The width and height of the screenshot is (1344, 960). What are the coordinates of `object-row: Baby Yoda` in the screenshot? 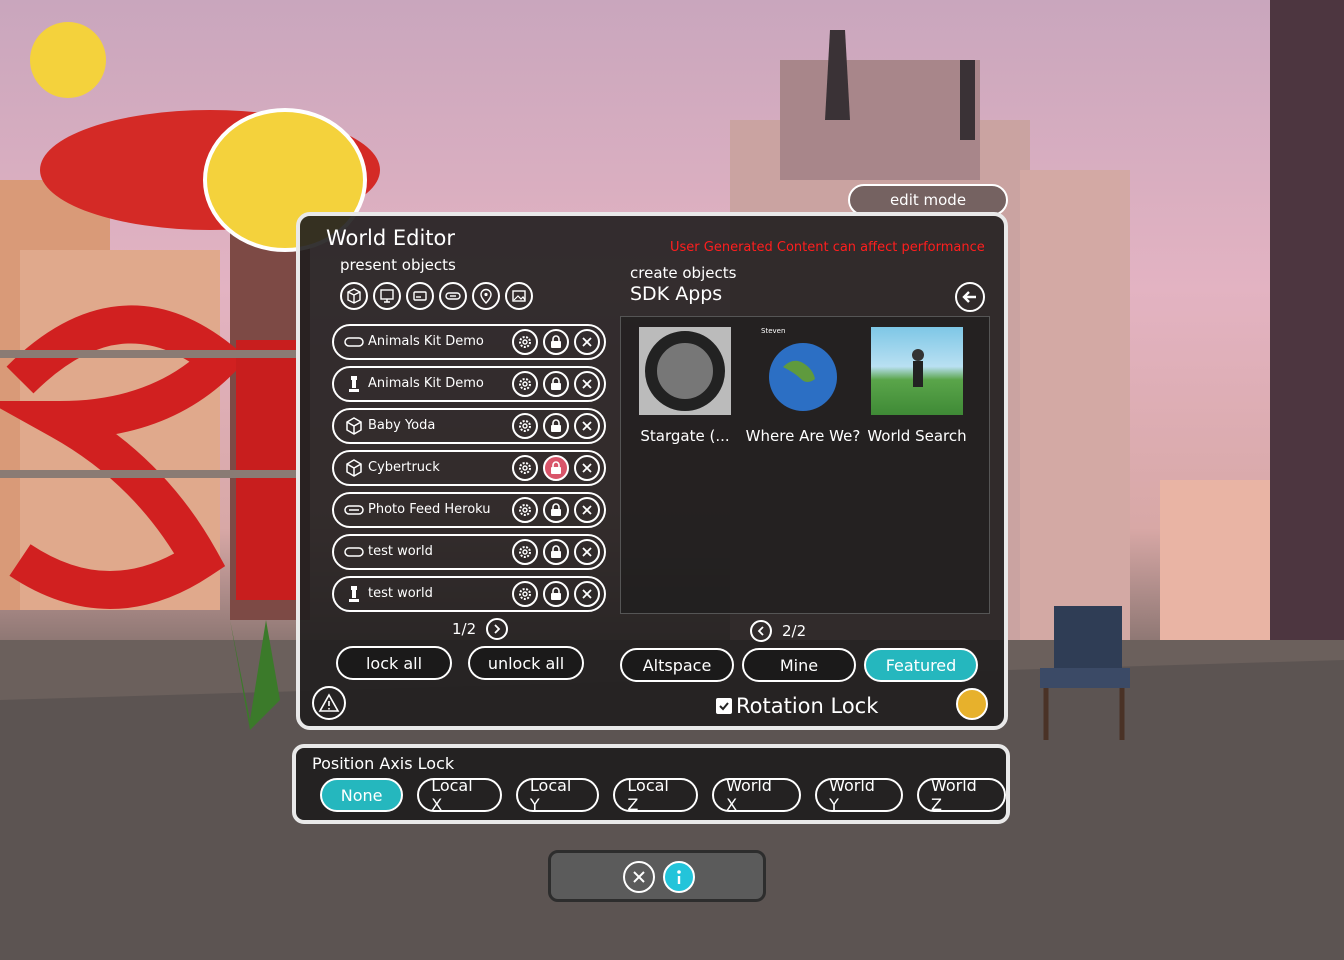 It's located at (469, 426).